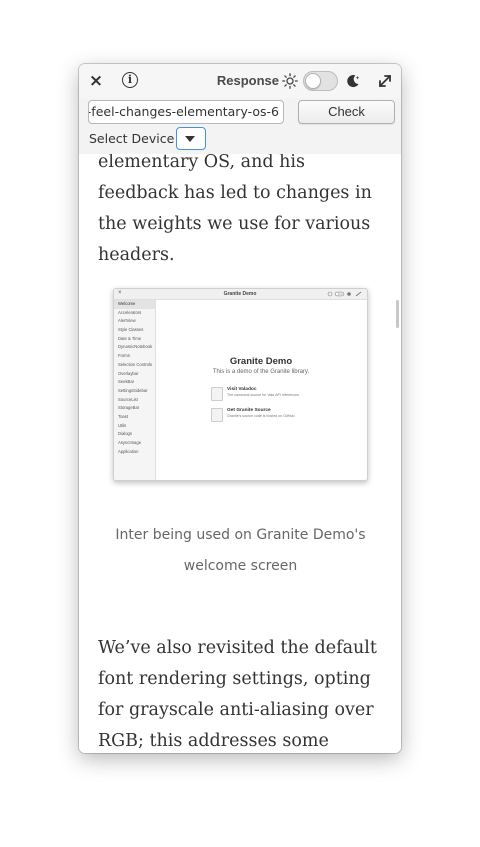 This screenshot has height=847, width=480. I want to click on figure-sidebar-item: Utils, so click(122, 425).